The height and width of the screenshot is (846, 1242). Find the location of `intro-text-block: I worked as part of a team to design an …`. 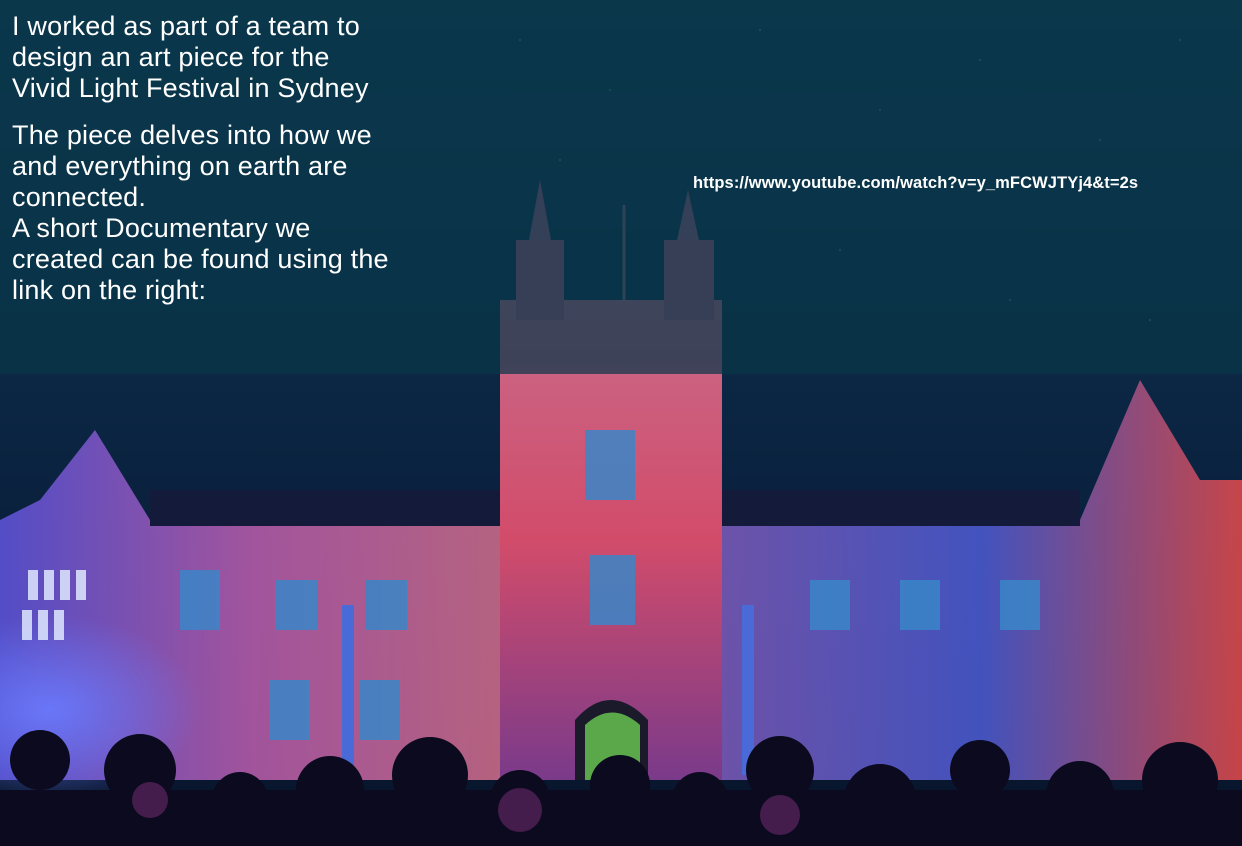

intro-text-block: I worked as part of a team to design an … is located at coordinates (247, 166).